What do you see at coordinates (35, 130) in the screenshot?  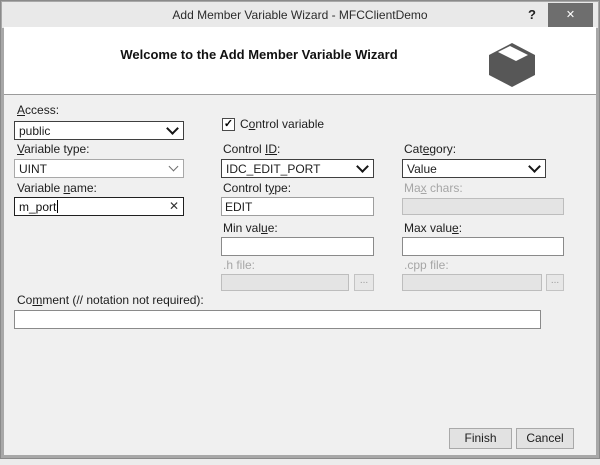 I see `access-value: public` at bounding box center [35, 130].